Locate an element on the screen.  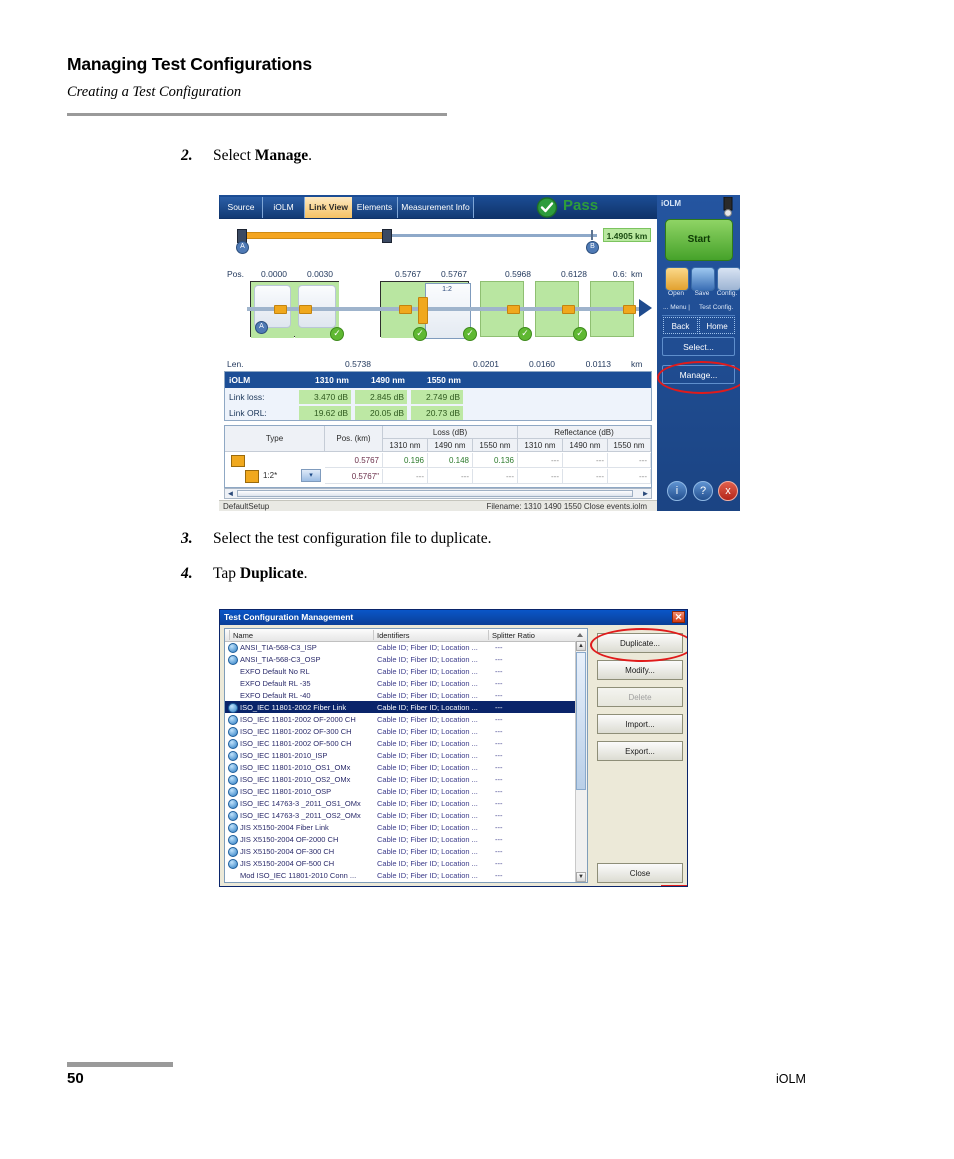
scroll-left-arrow-icon: ◄ is located at coordinates (230, 493).